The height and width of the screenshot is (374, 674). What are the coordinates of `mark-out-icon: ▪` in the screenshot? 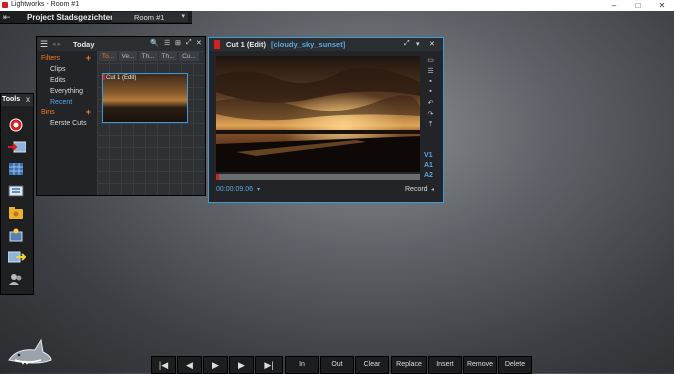 It's located at (430, 91).